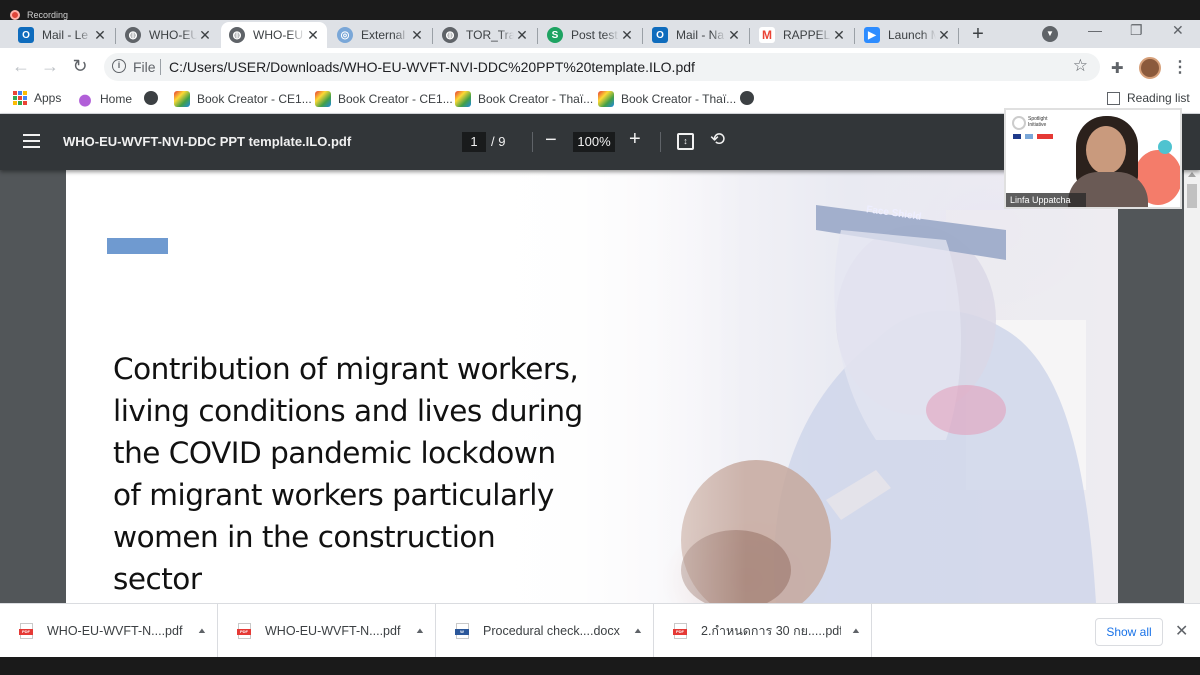 The width and height of the screenshot is (1200, 675). I want to click on gmail-icon: M, so click(767, 35).